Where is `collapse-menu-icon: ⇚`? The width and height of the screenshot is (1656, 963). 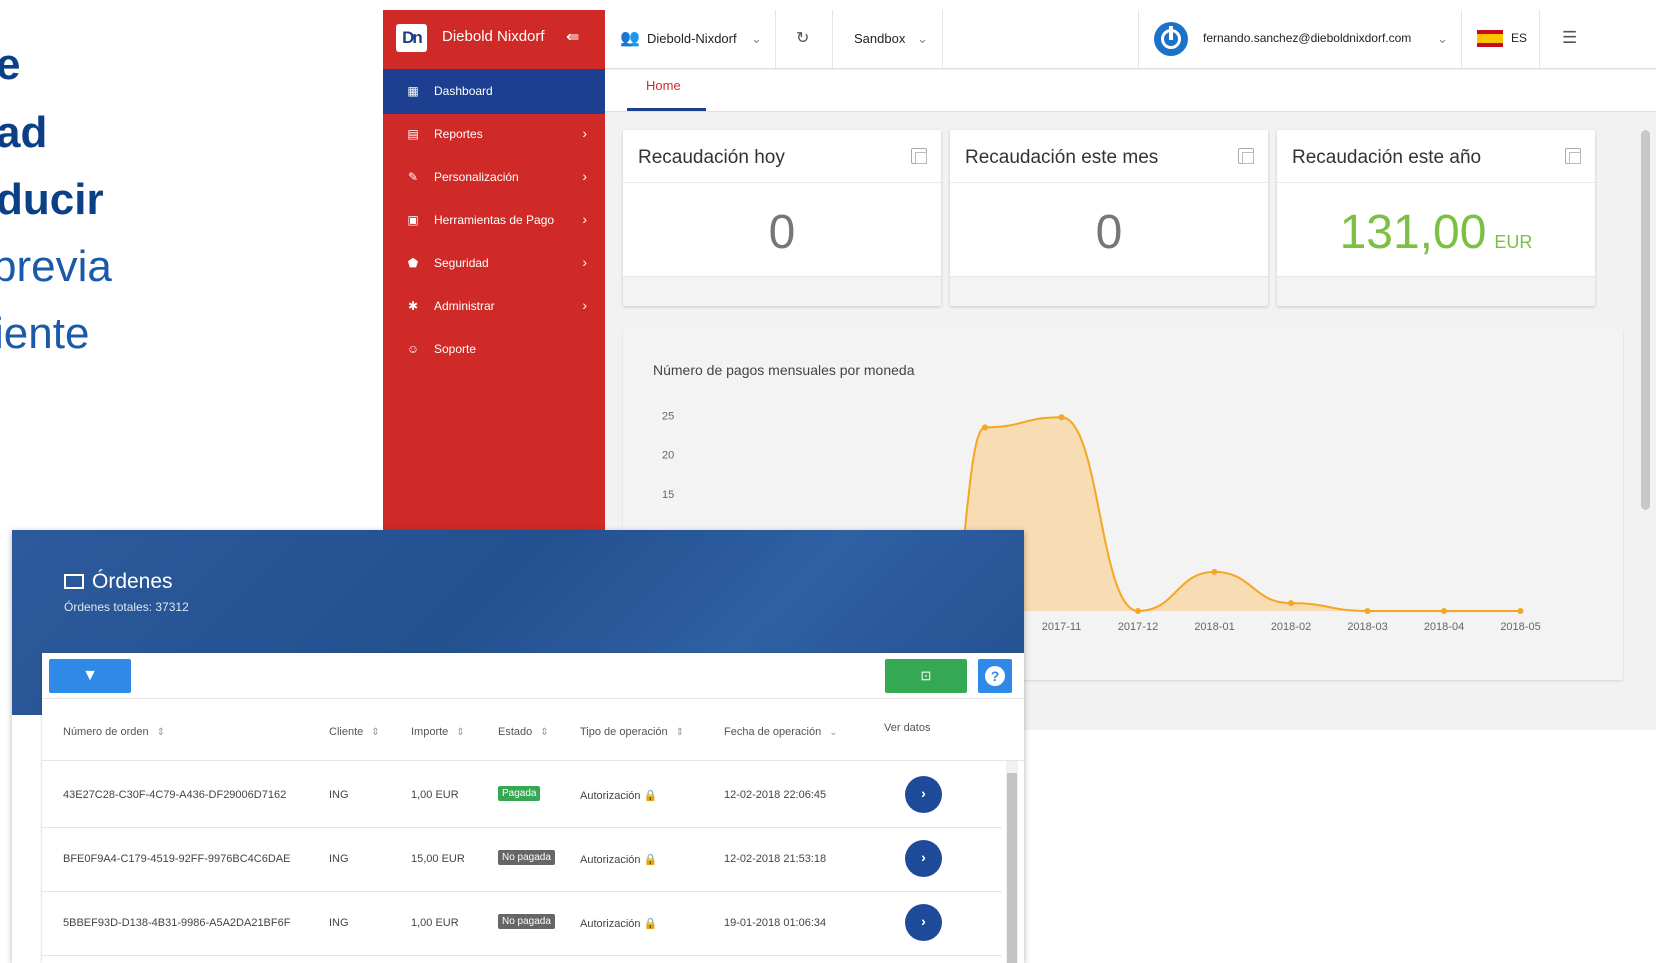
collapse-menu-icon: ⇚ is located at coordinates (572, 37).